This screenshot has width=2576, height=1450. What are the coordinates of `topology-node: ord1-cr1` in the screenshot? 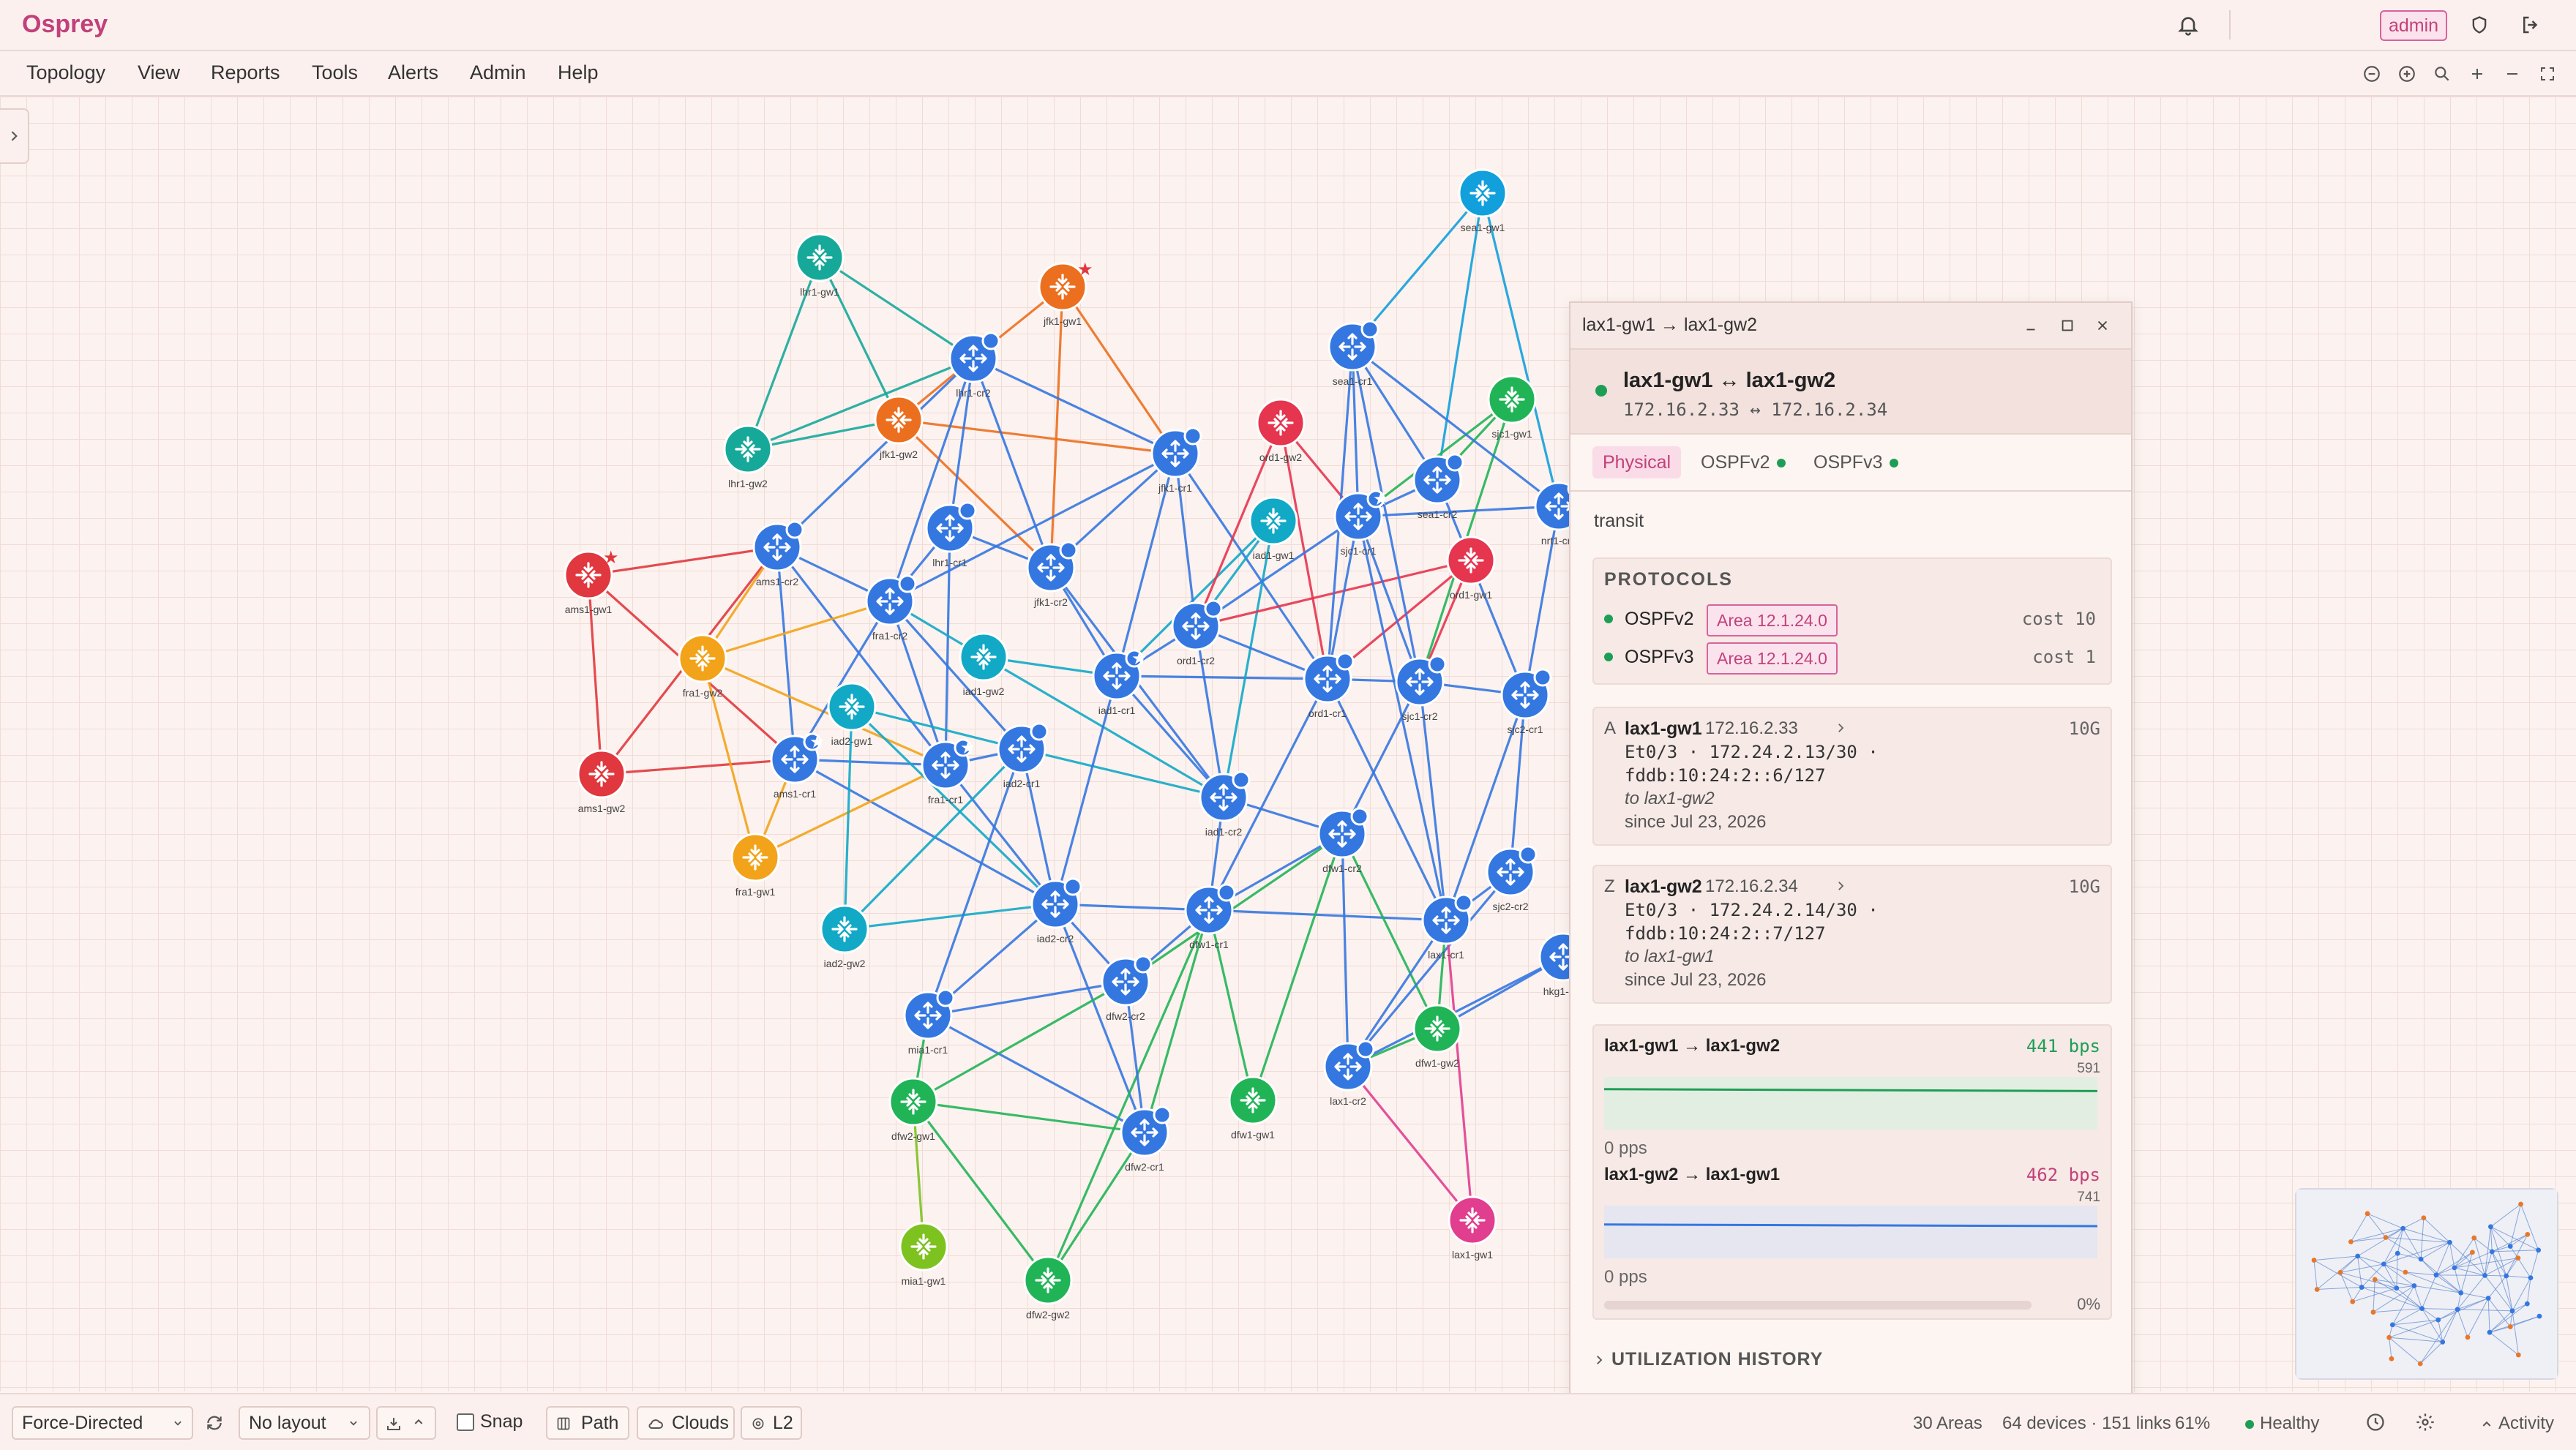 It's located at (1329, 685).